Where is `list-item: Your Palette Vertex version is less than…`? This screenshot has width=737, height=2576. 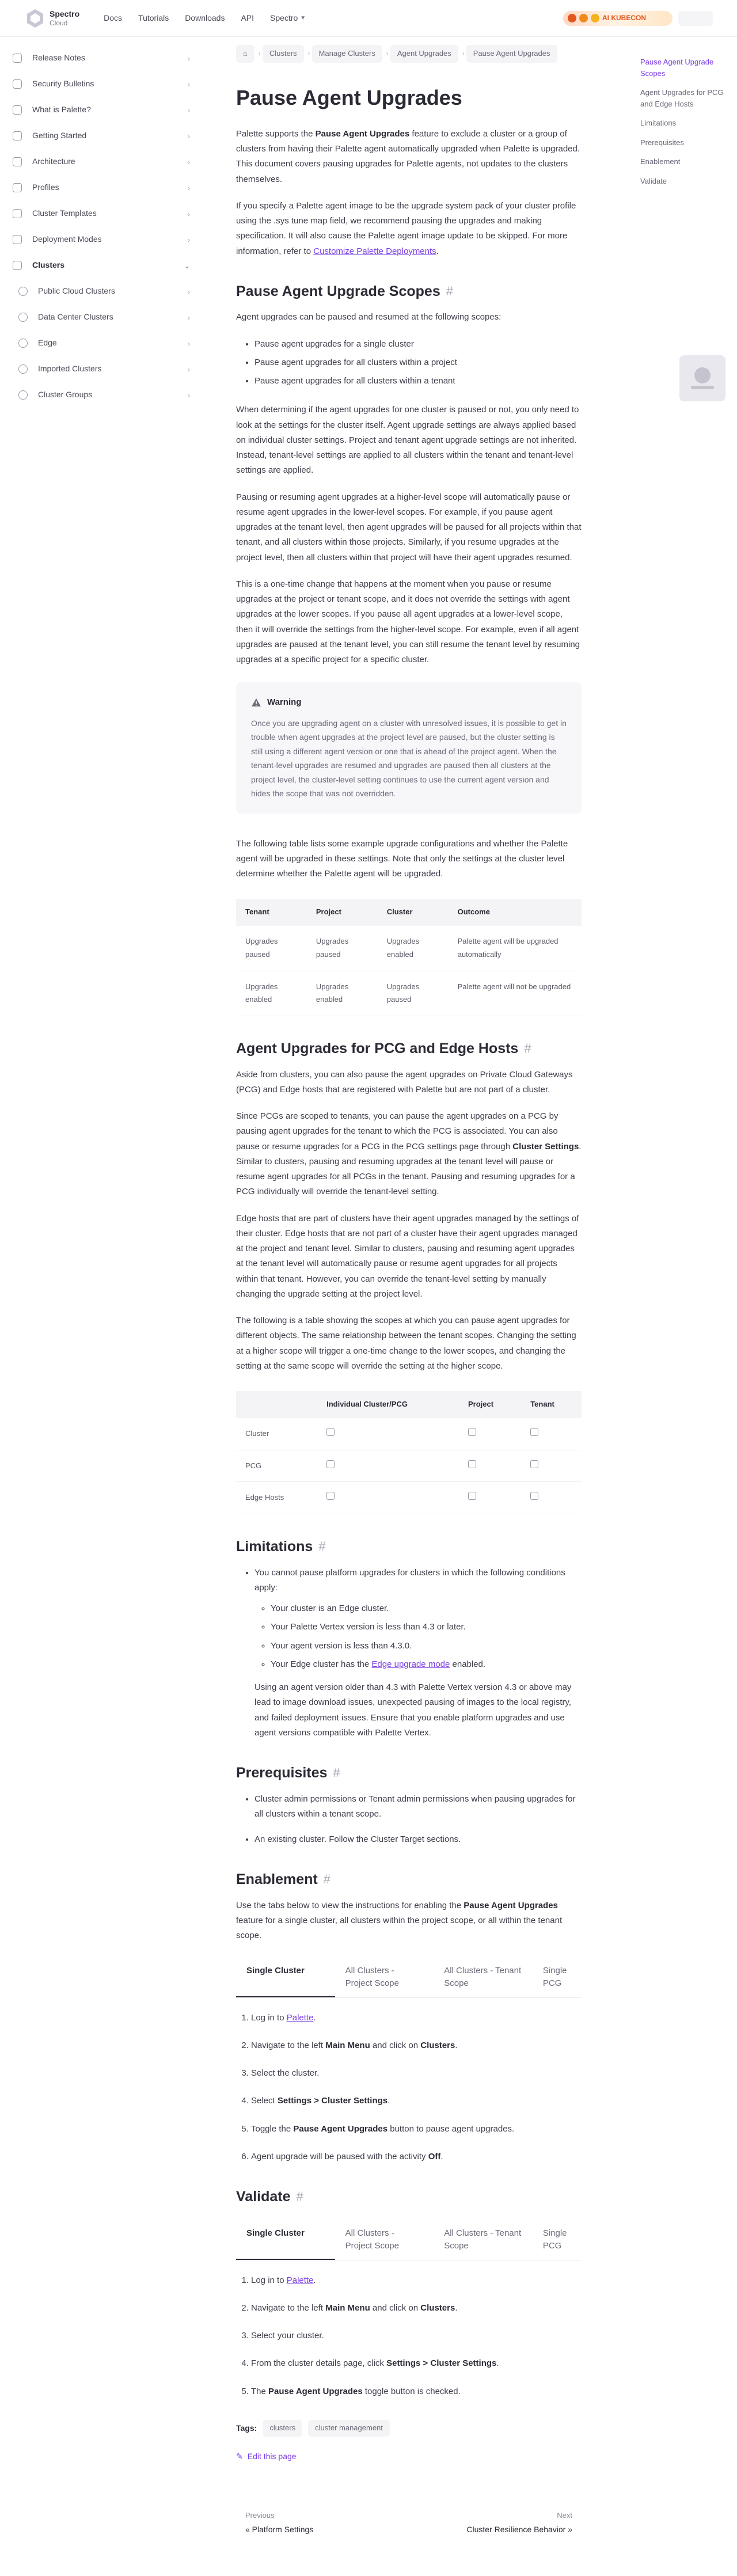 list-item: Your Palette Vertex version is less than… is located at coordinates (427, 1628).